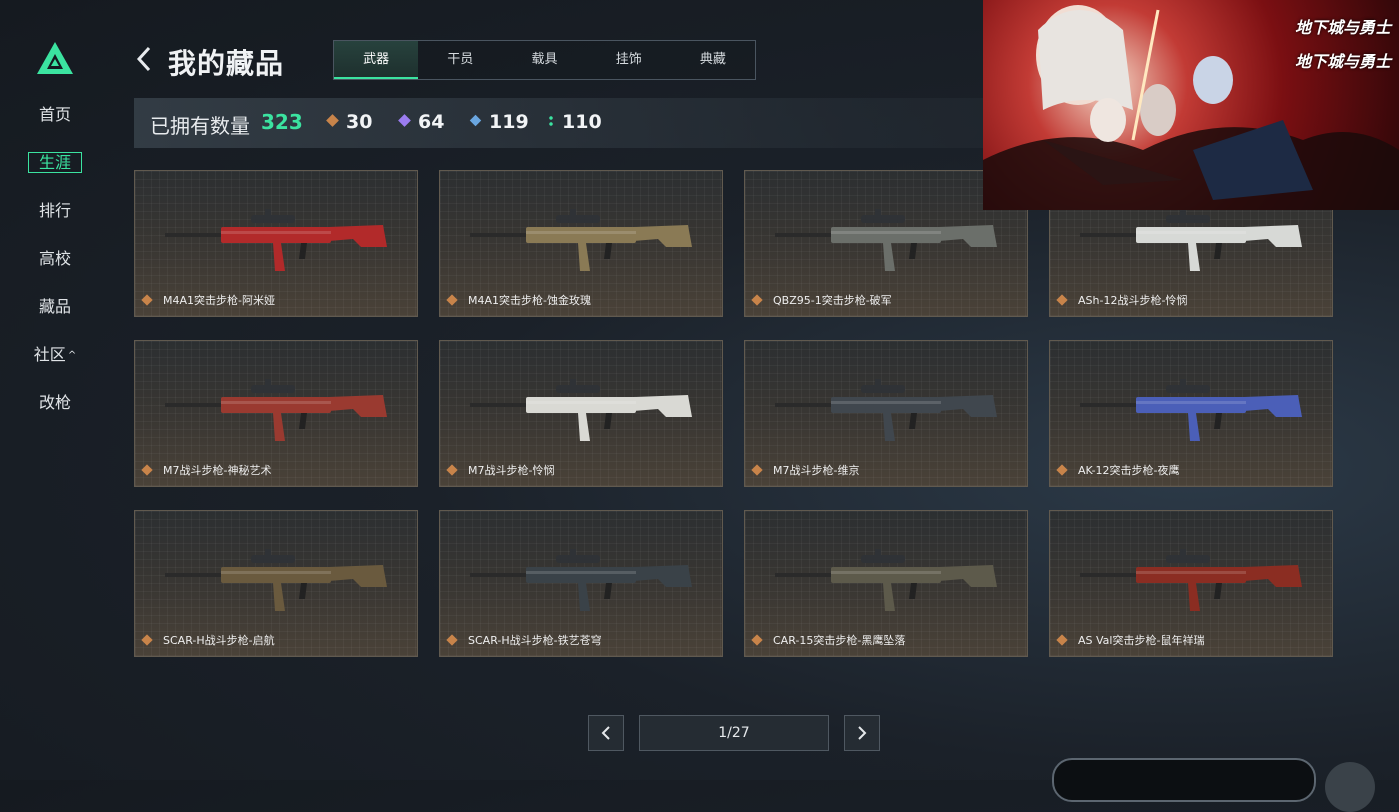 This screenshot has height=812, width=1399. What do you see at coordinates (509, 122) in the screenshot?
I see `rarity-count-value: 119` at bounding box center [509, 122].